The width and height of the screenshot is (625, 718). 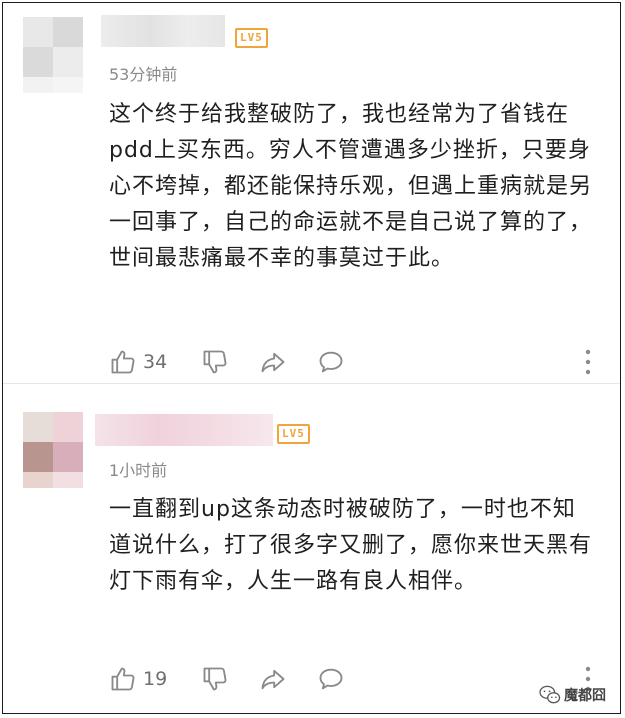 I want to click on comment-actions: 34, so click(x=353, y=362).